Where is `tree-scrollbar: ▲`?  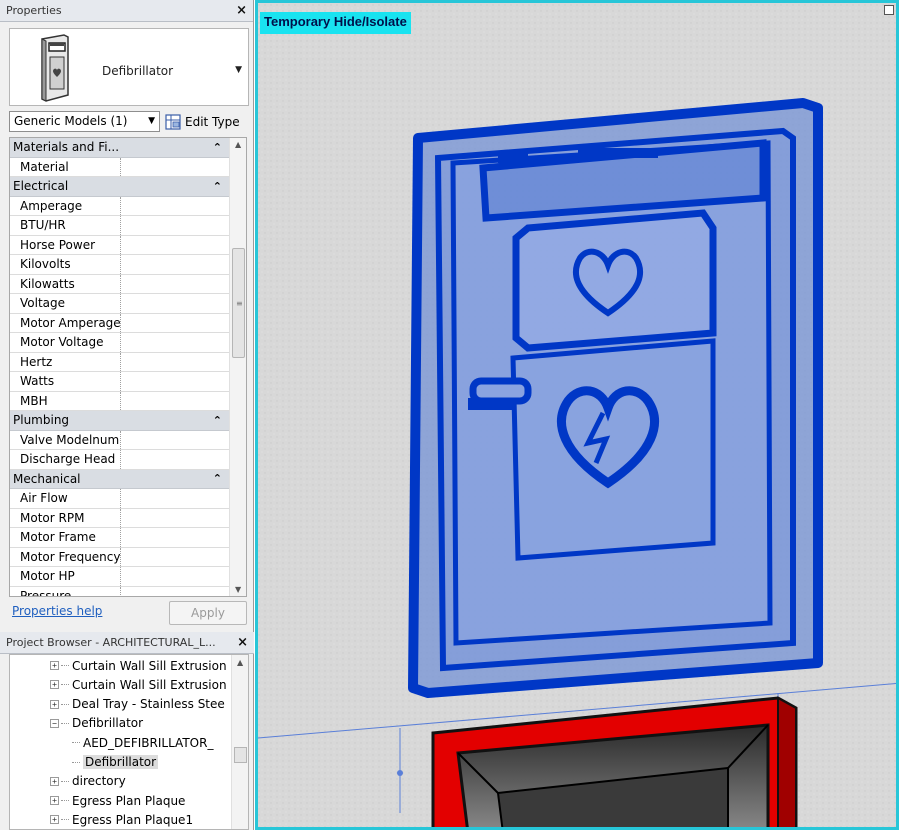
tree-scrollbar: ▲ is located at coordinates (239, 742).